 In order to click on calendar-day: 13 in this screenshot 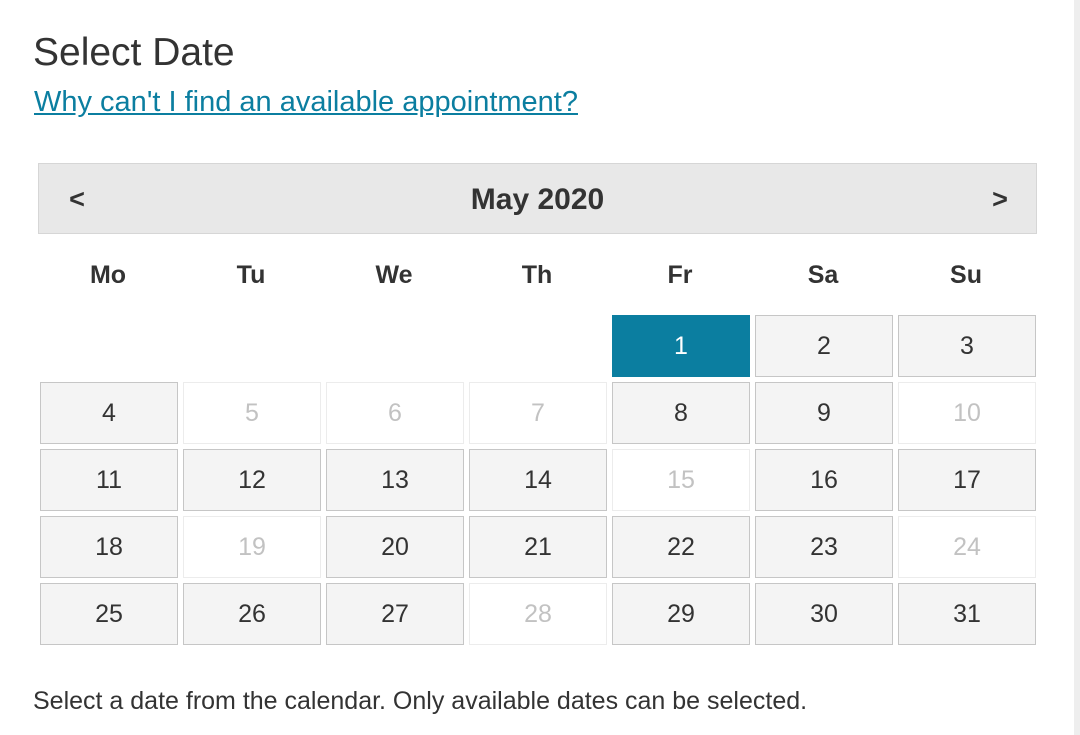, I will do `click(395, 480)`.